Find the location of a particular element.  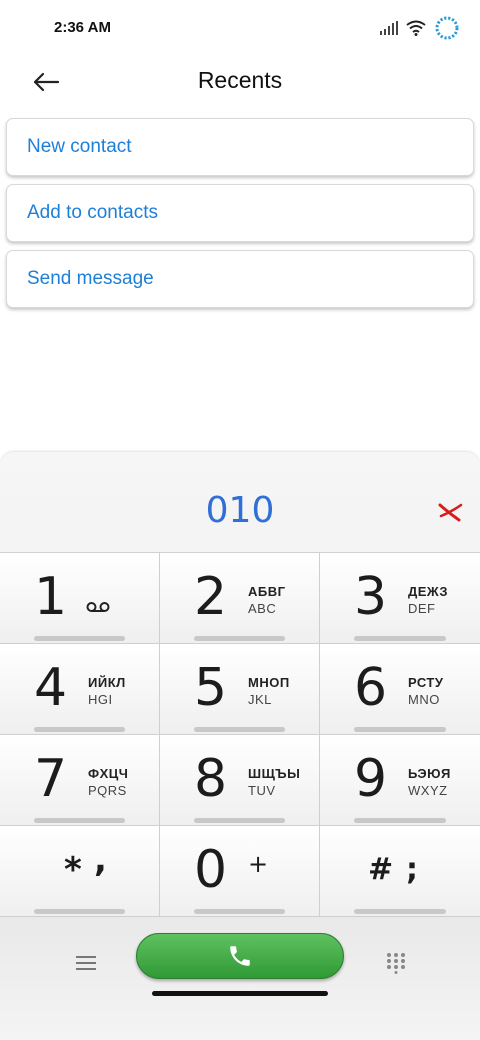

key-digit: 6 is located at coordinates (371, 688).